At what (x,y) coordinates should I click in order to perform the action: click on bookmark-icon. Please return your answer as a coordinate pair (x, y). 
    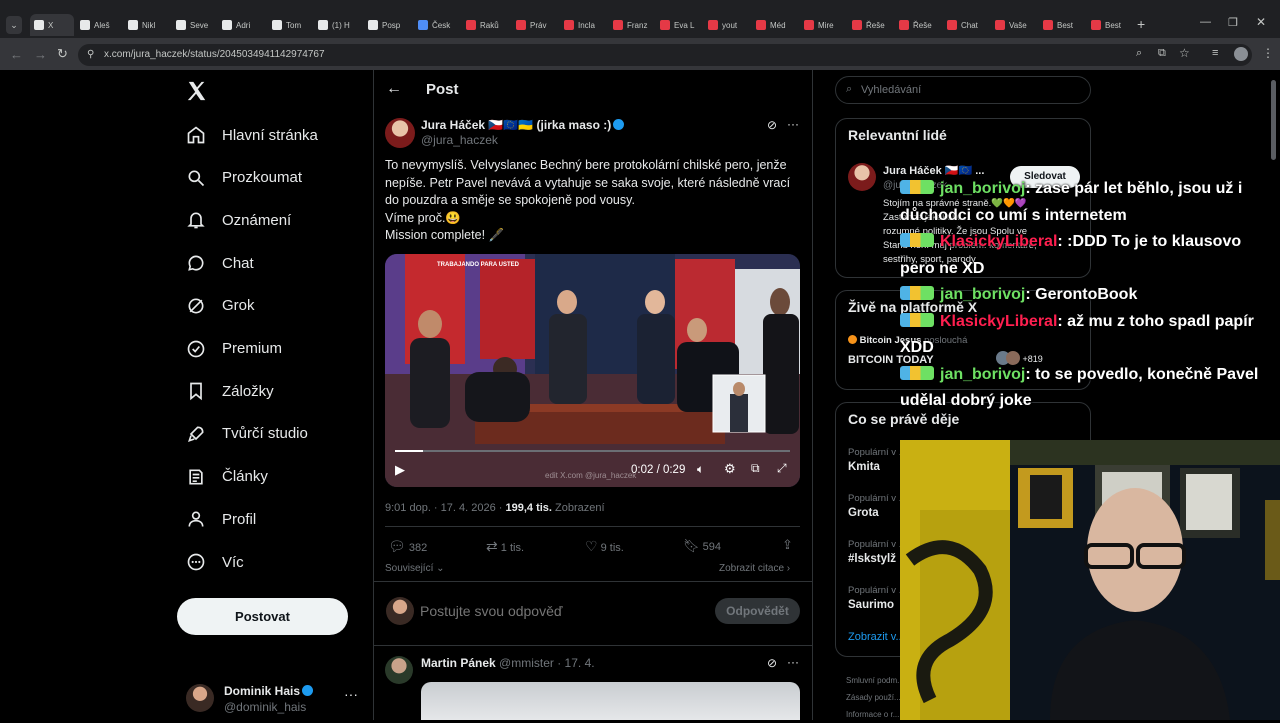
    Looking at the image, I should click on (196, 391).